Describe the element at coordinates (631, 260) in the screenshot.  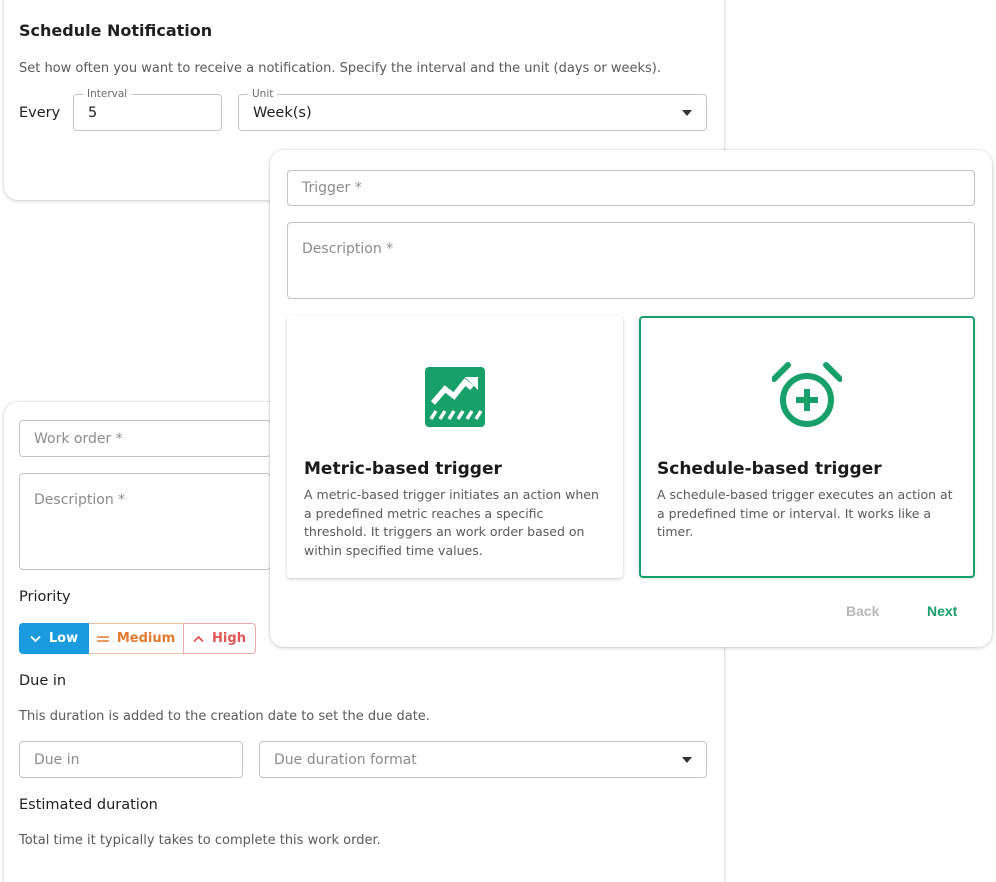
I see `trigger-description-input: Description *` at that location.